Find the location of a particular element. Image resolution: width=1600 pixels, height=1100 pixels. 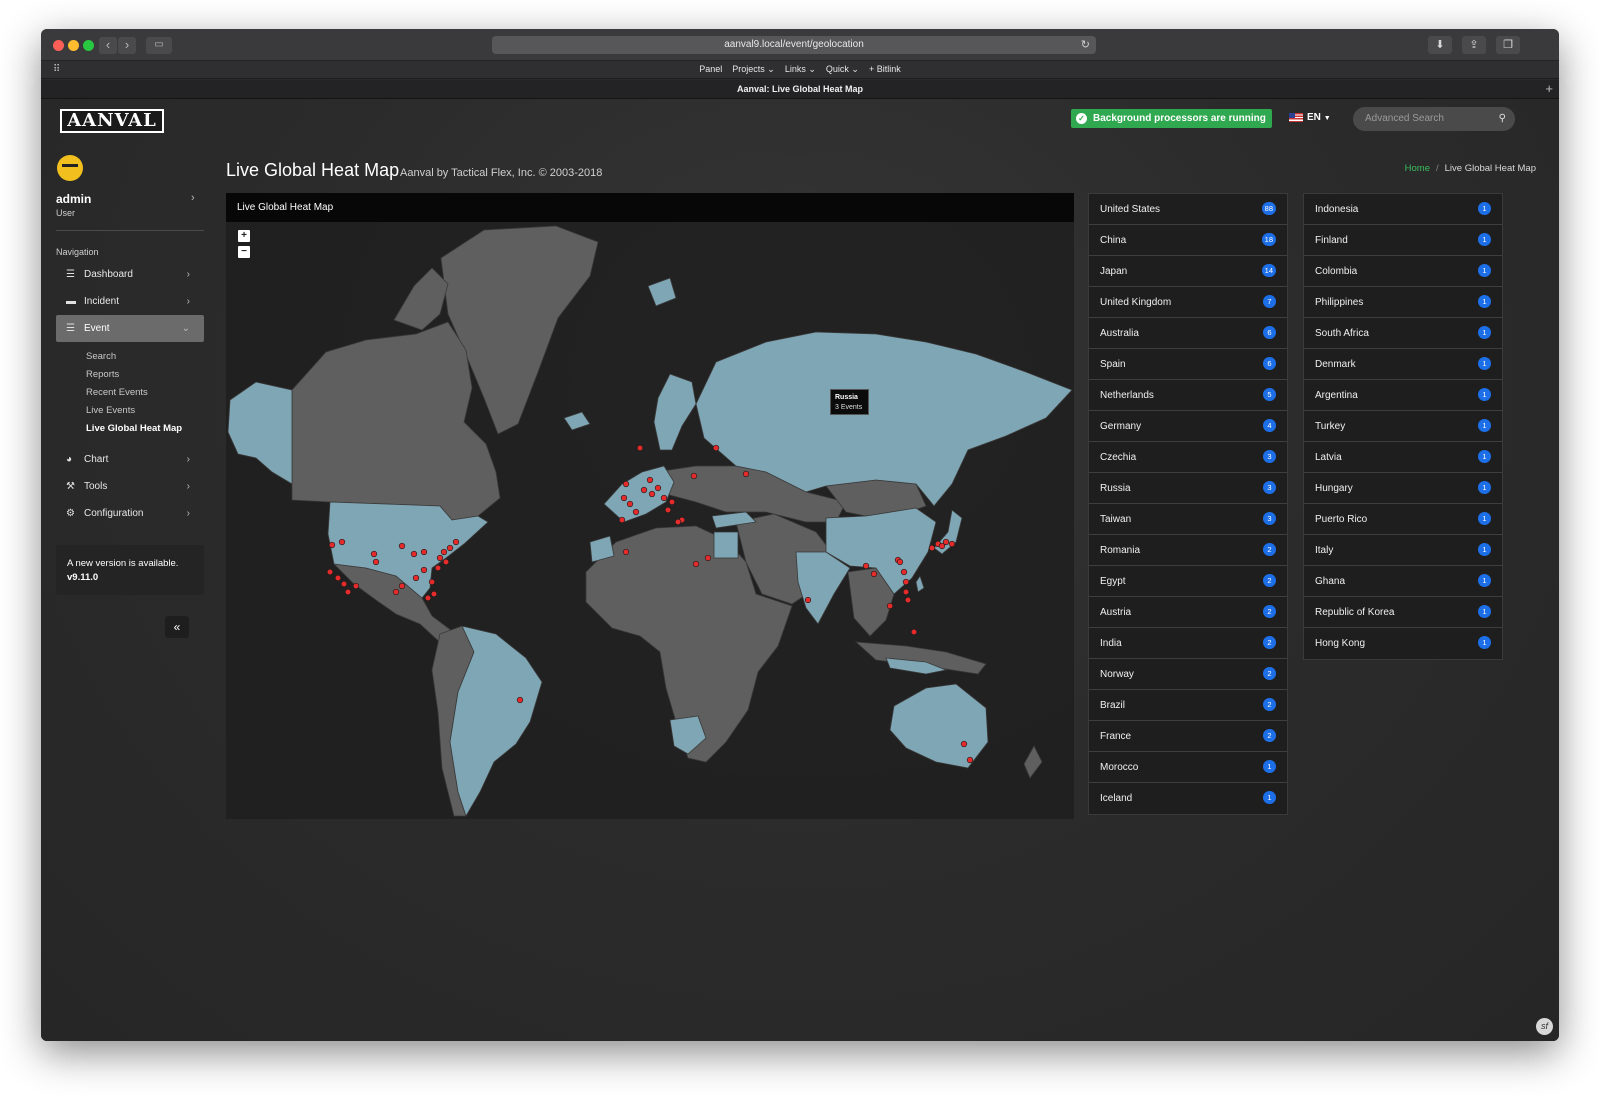

favorite-link: Panel is located at coordinates (710, 69).